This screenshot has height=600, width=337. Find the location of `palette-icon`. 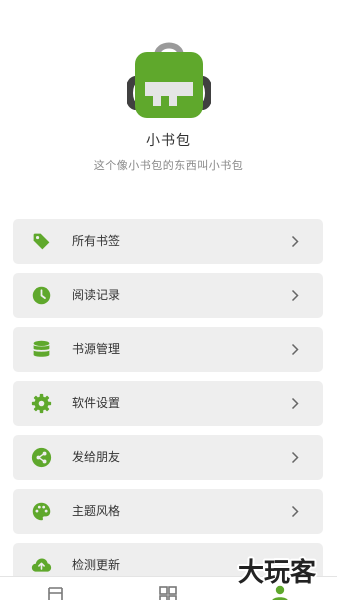

palette-icon is located at coordinates (41, 511).